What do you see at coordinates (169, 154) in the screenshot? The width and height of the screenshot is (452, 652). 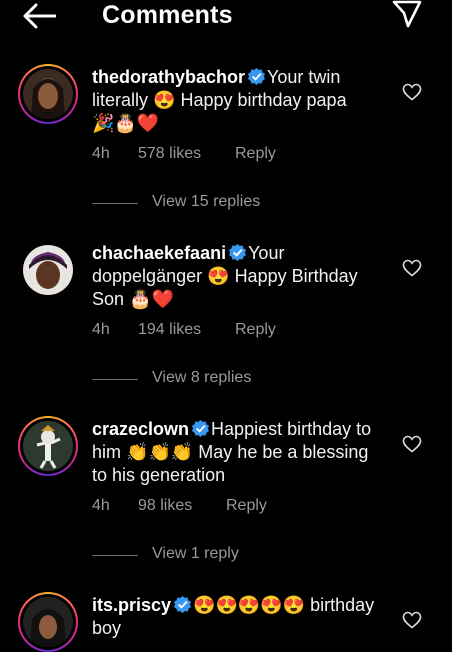 I see `comment-likes: 578 likes` at bounding box center [169, 154].